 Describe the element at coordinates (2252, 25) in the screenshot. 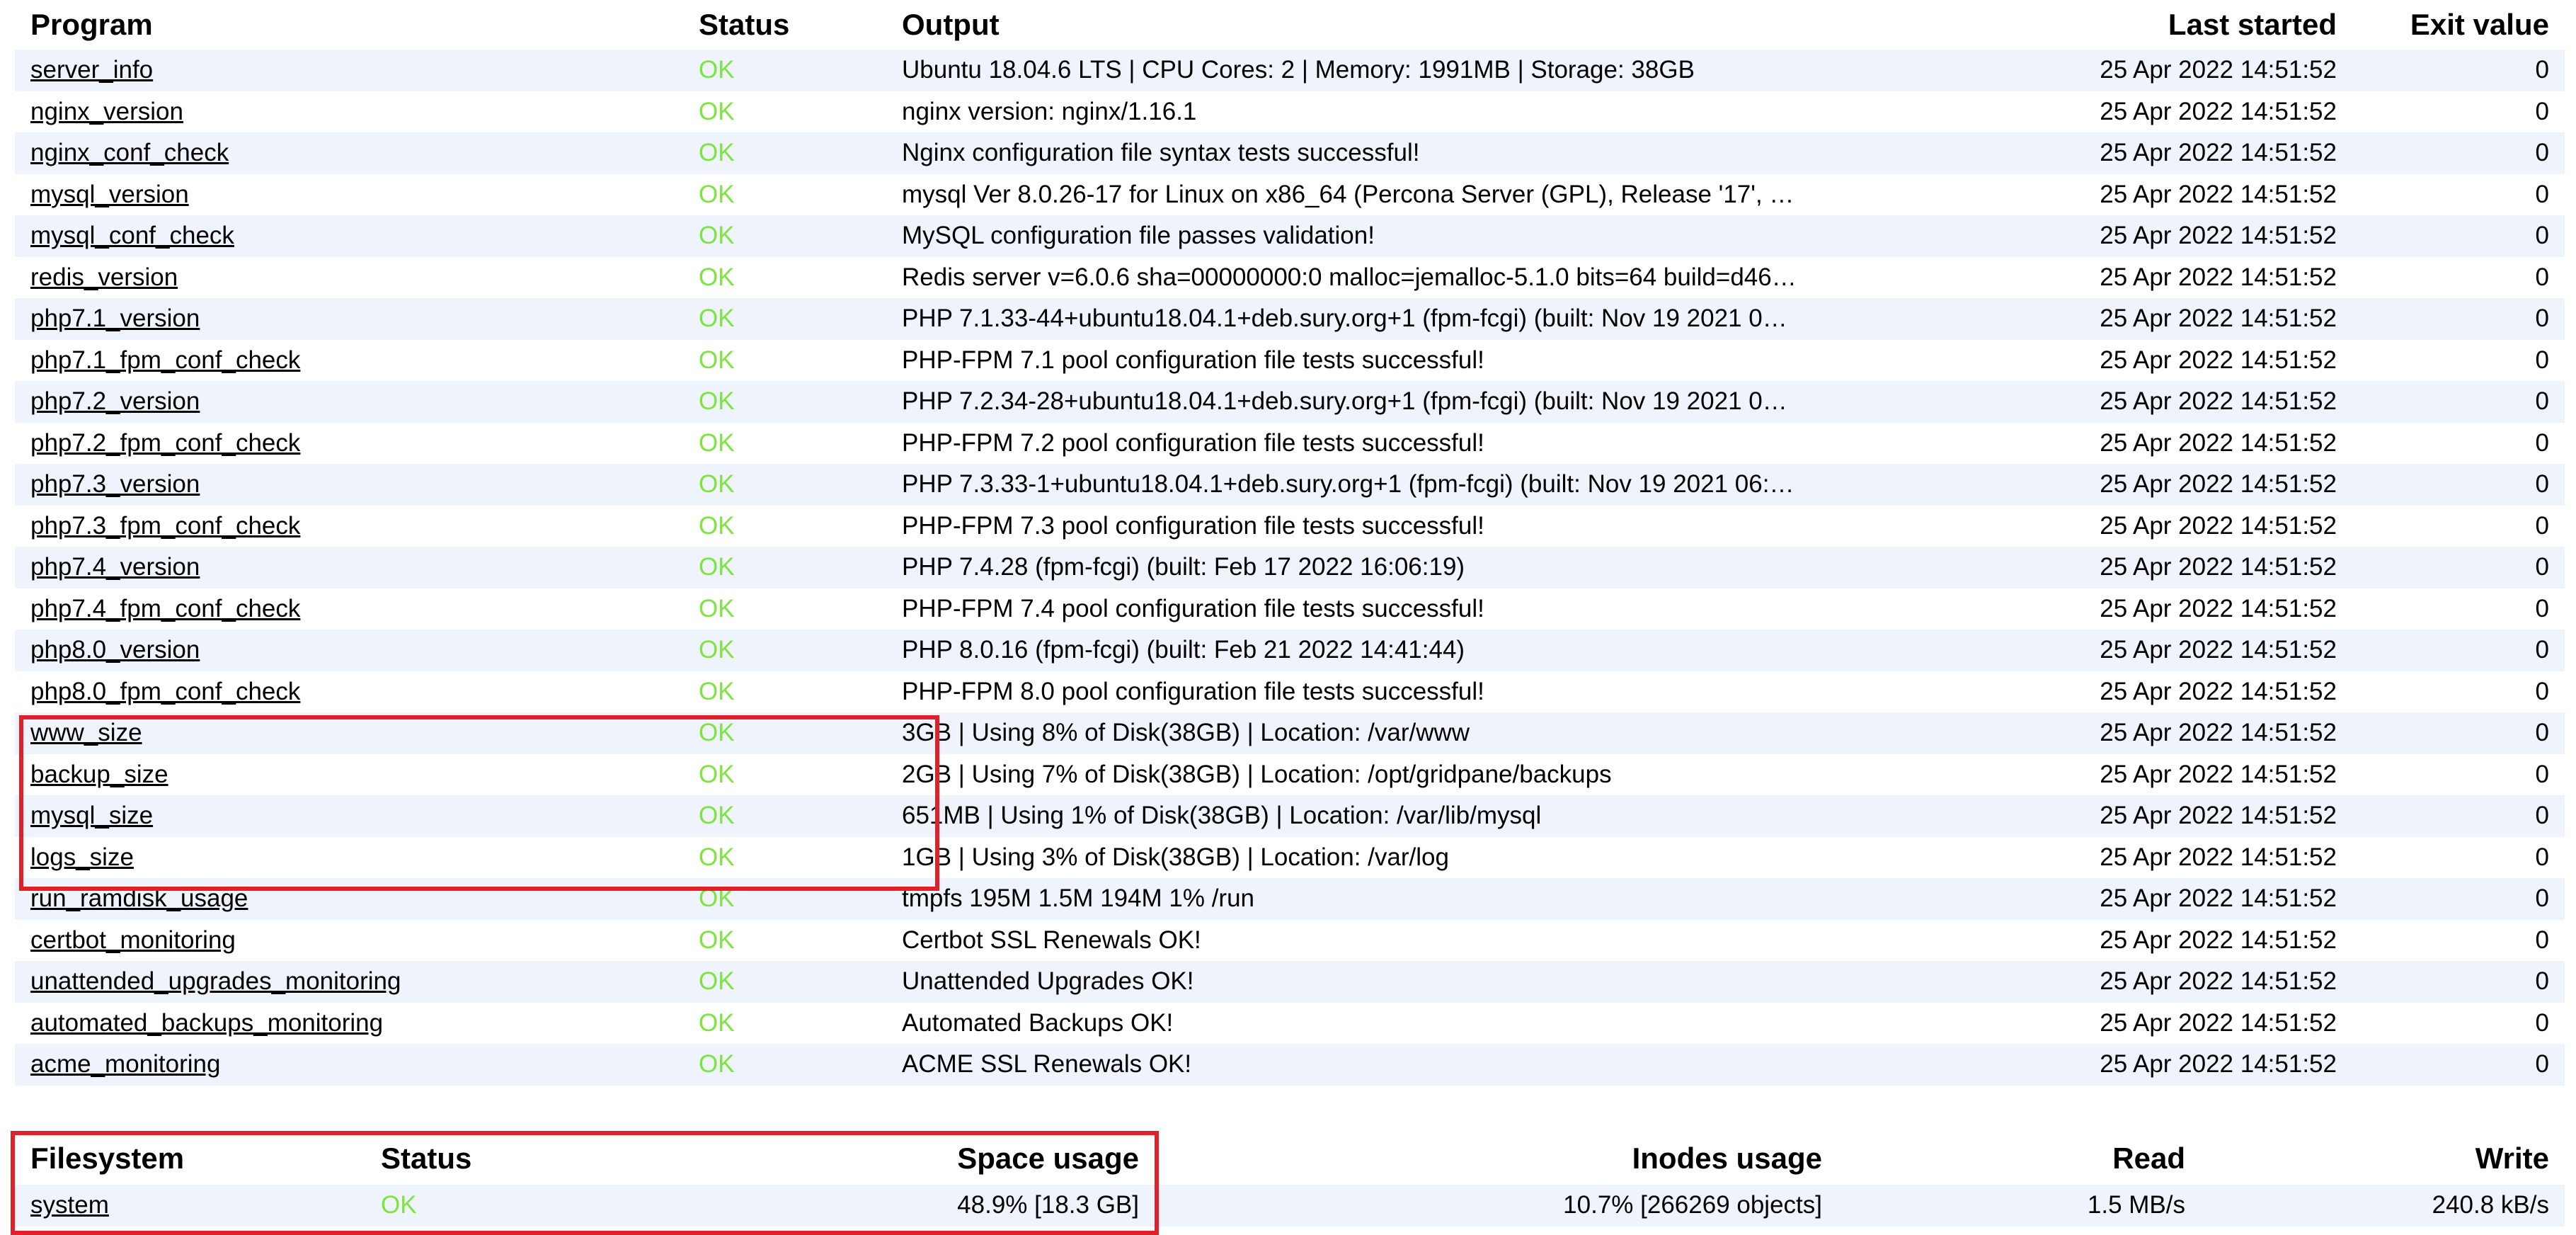

I see `last-started-column-header: Last started` at that location.